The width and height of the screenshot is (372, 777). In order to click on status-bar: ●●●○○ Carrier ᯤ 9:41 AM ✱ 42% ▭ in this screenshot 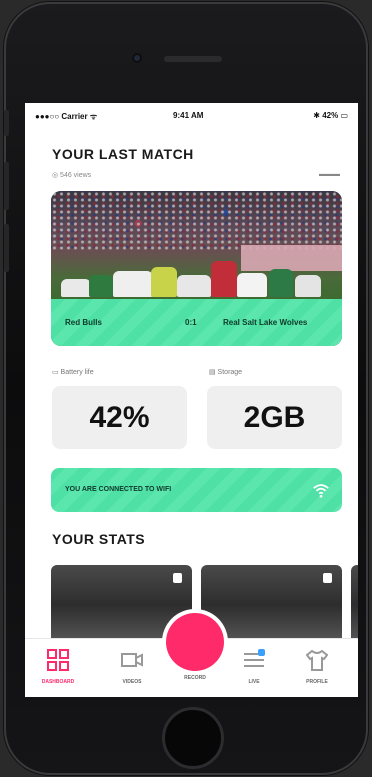, I will do `click(191, 115)`.